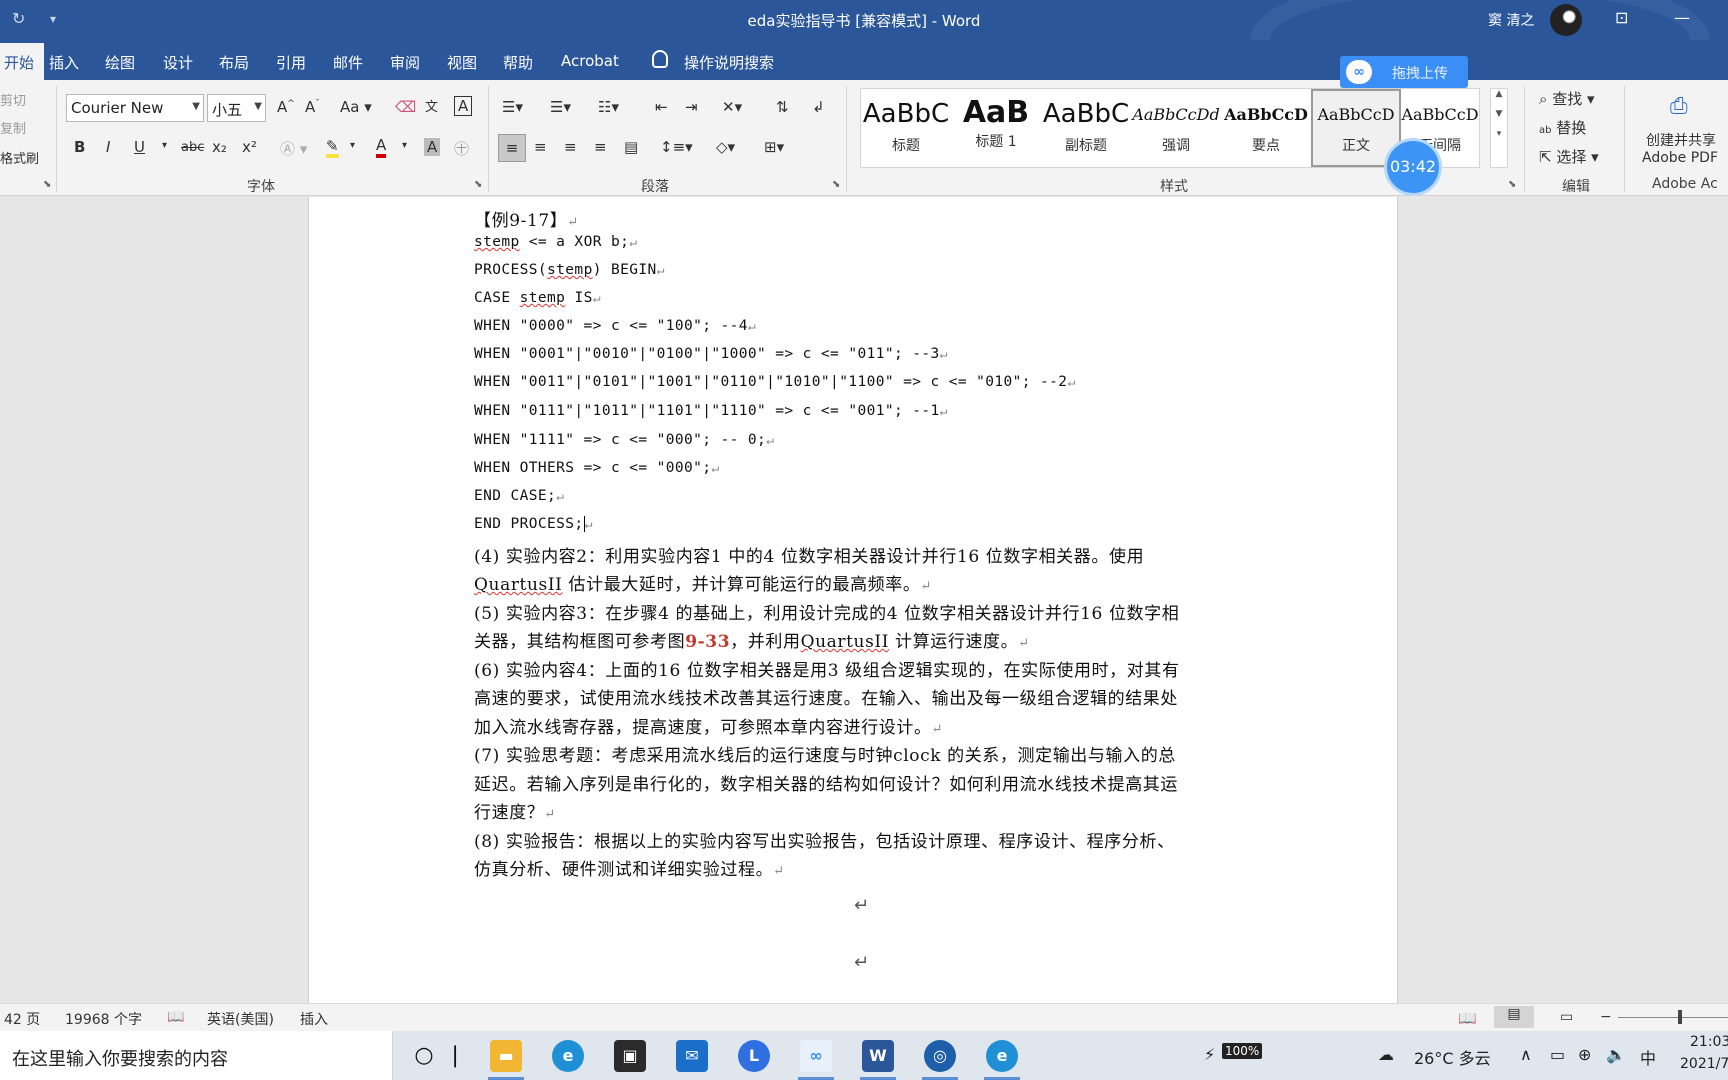 This screenshot has height=1080, width=1728. Describe the element at coordinates (178, 62) in the screenshot. I see `tab-design: 设计` at that location.